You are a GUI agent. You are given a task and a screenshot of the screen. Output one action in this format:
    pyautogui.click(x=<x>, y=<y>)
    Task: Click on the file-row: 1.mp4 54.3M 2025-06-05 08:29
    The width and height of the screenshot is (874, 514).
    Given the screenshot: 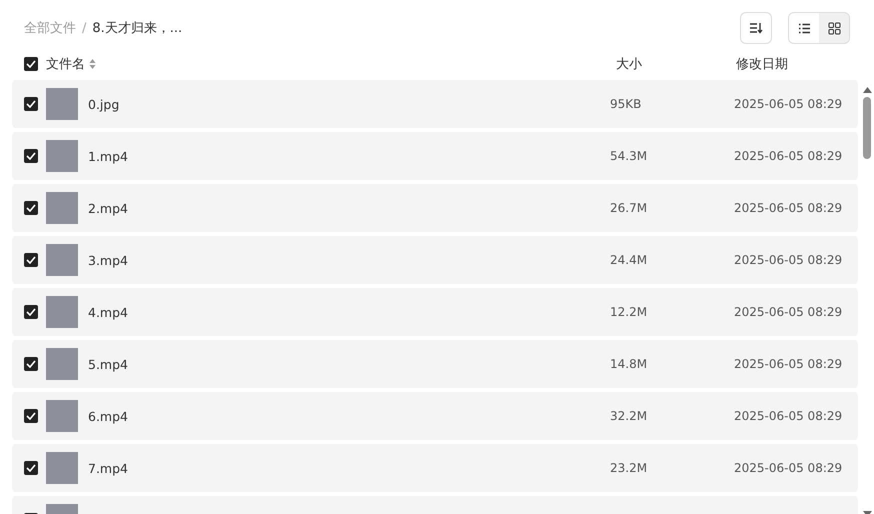 What is the action you would take?
    pyautogui.click(x=435, y=156)
    